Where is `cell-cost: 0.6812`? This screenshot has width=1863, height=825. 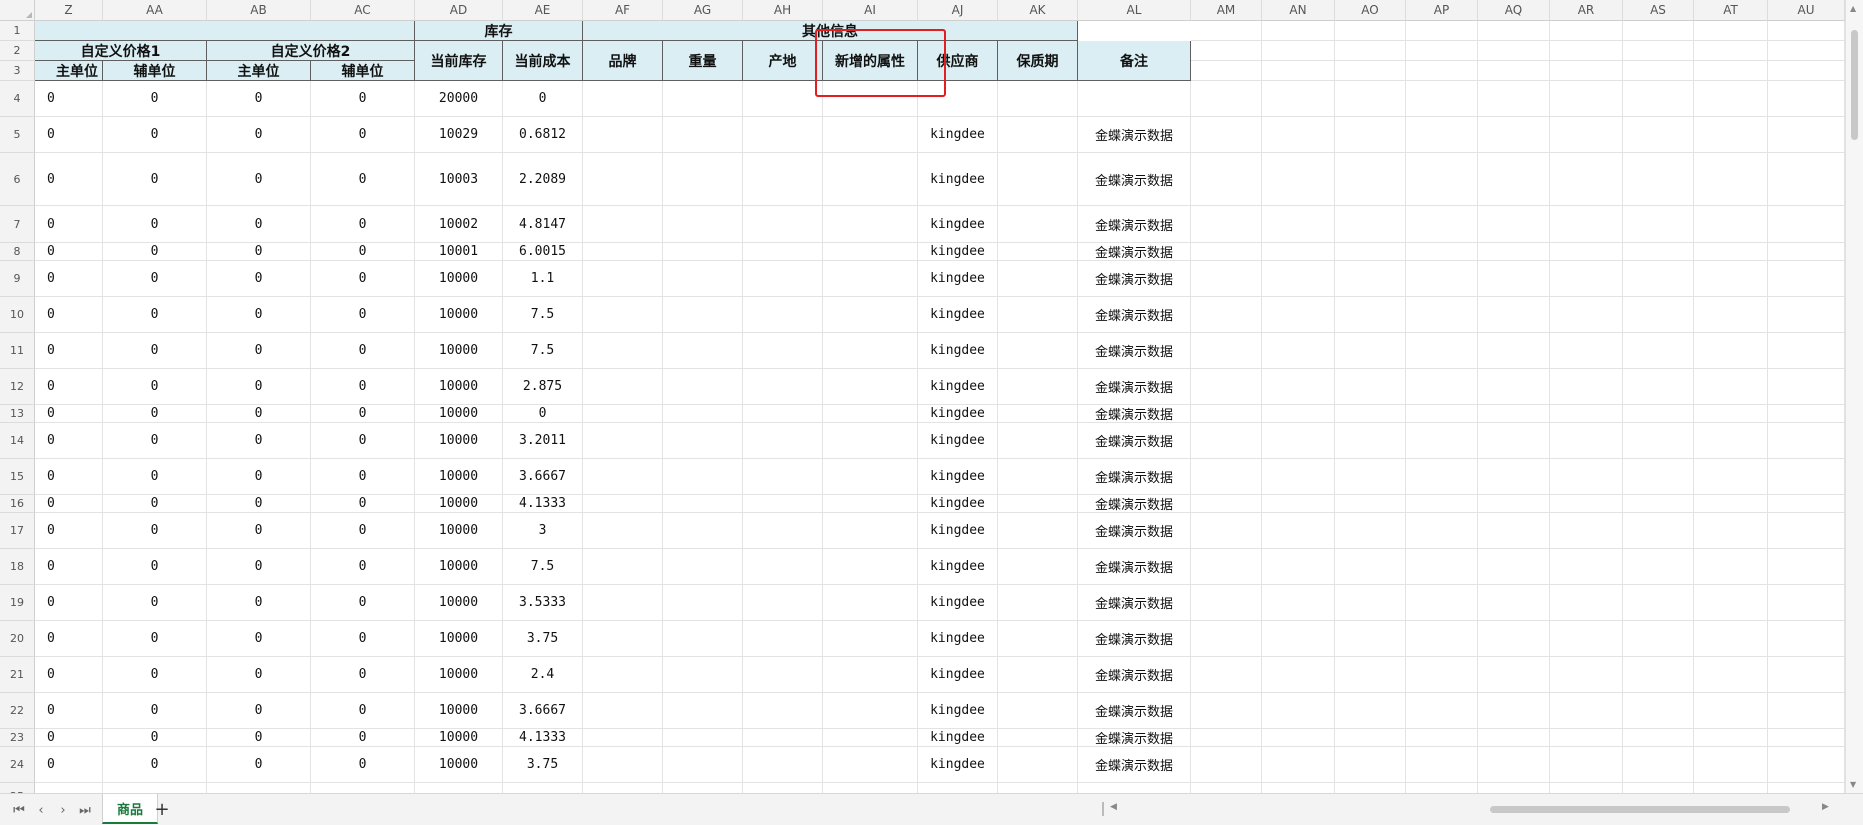
cell-cost: 0.6812 is located at coordinates (543, 135).